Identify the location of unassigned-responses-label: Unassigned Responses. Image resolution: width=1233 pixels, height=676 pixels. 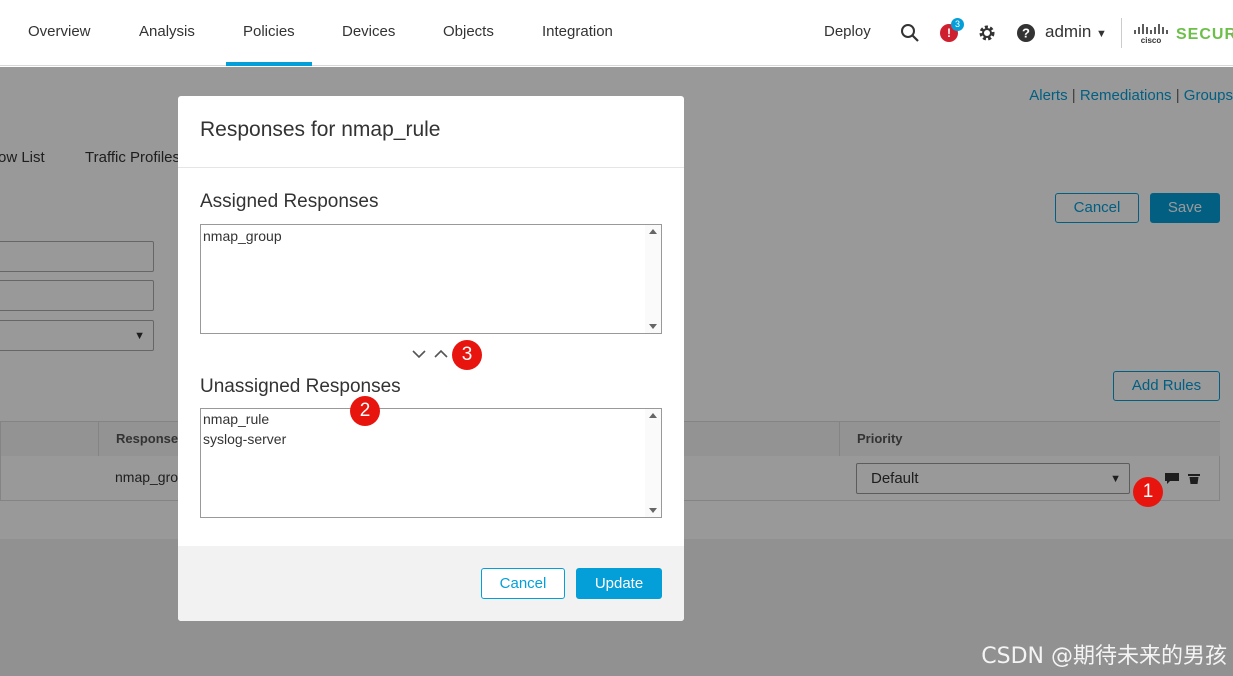
(300, 386).